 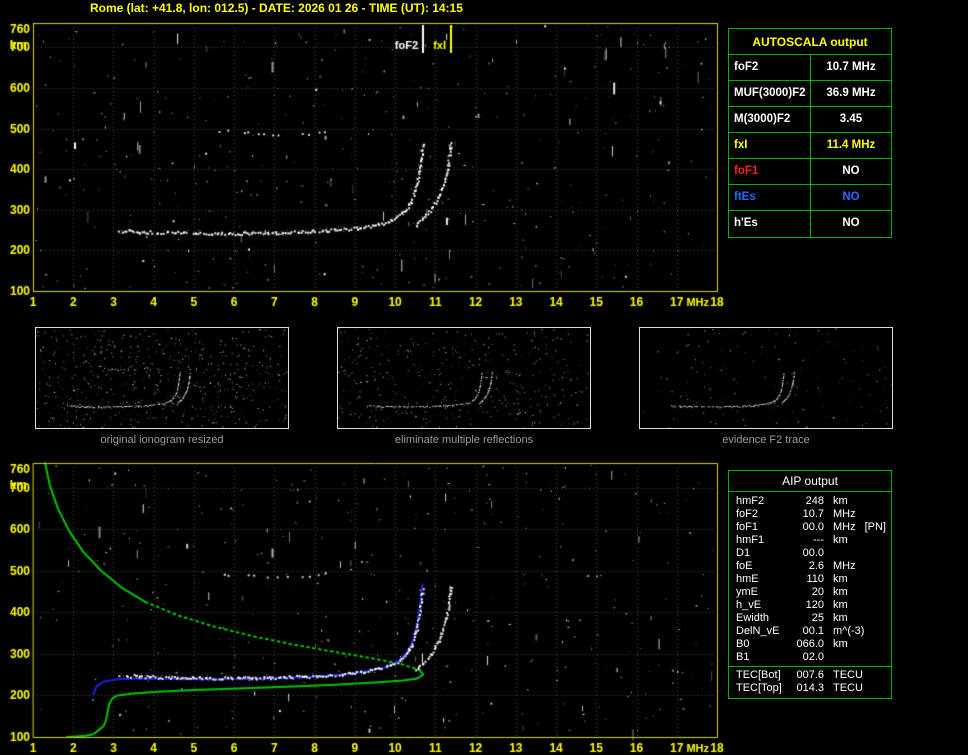 What do you see at coordinates (851, 119) in the screenshot?
I see `autoscala-param-value: 3.45` at bounding box center [851, 119].